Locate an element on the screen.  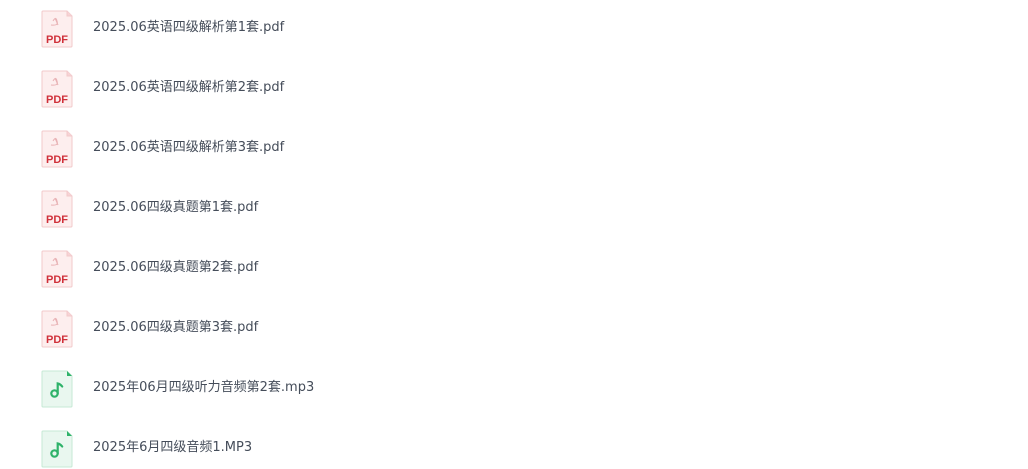
file-row: PDF 2025.06四级真题第1套.pdf is located at coordinates (514, 220).